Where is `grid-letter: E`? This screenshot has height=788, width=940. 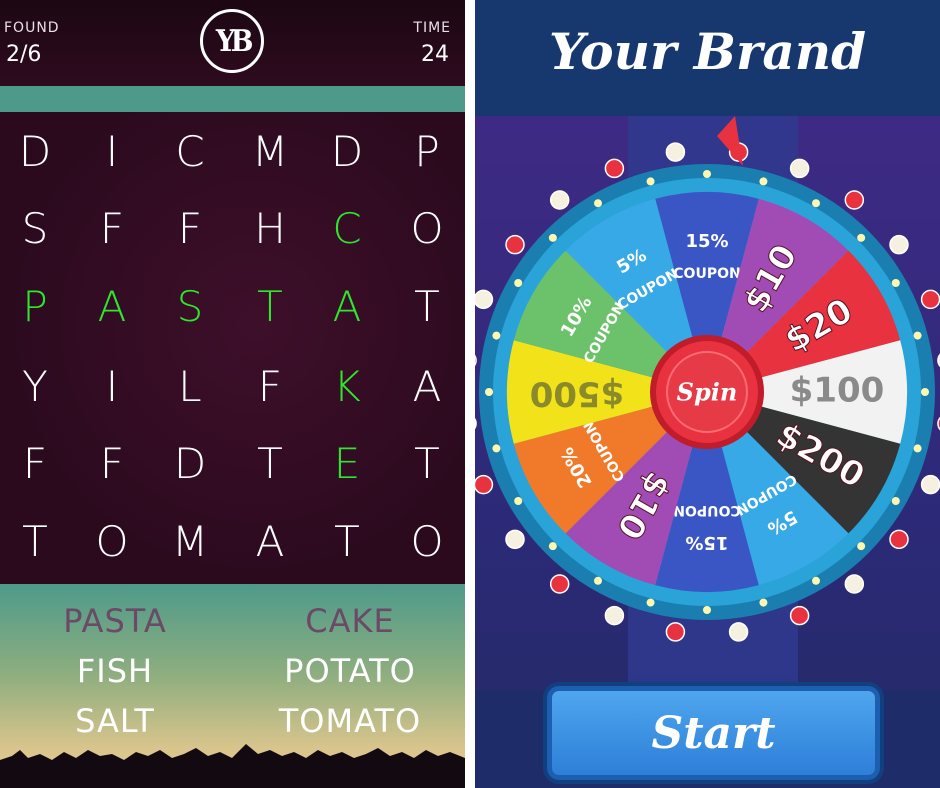 grid-letter: E is located at coordinates (347, 464).